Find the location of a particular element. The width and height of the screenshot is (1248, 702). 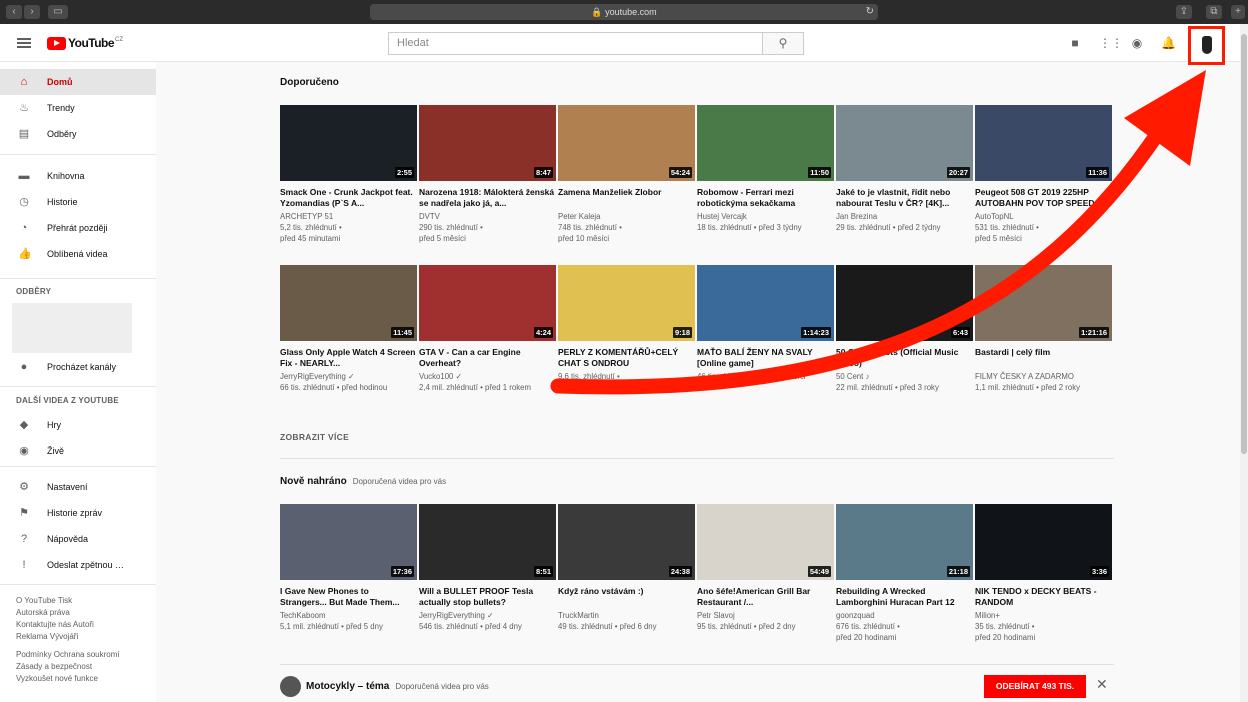

search-button: ⚲ is located at coordinates (783, 43).